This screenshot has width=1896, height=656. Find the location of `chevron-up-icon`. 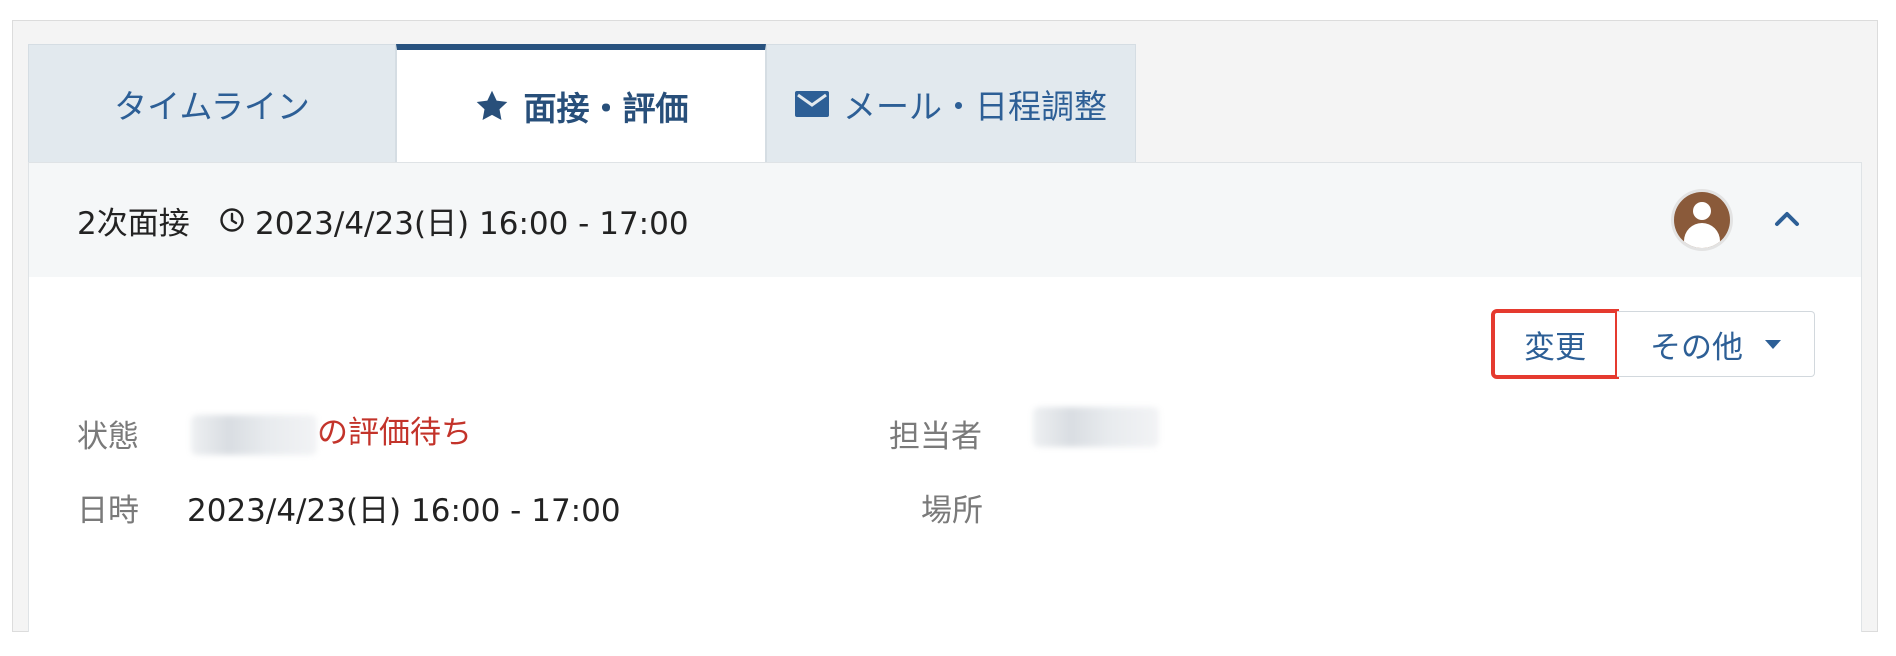

chevron-up-icon is located at coordinates (1787, 219).